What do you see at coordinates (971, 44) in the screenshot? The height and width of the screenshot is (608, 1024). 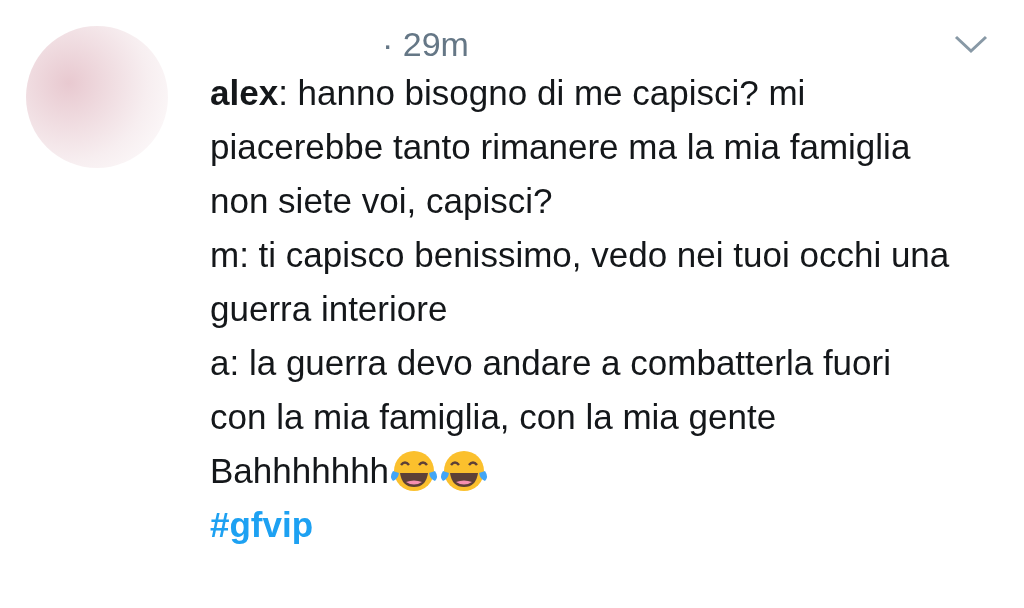 I see `chevron-down-icon` at bounding box center [971, 44].